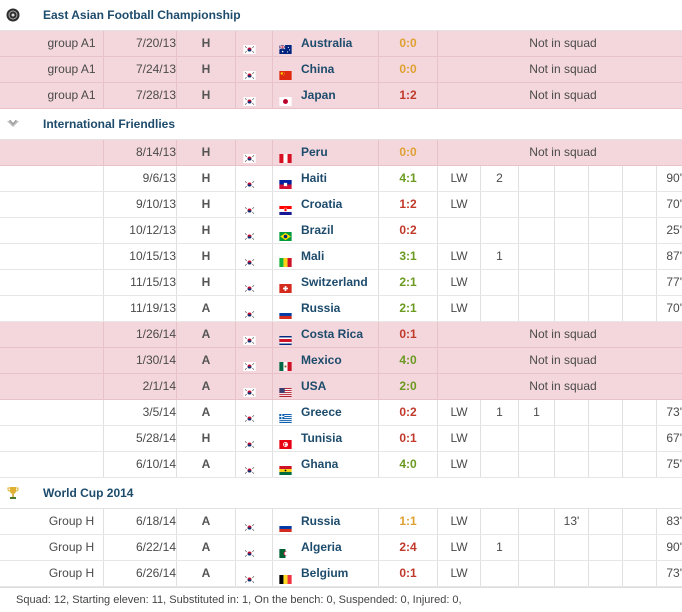 The height and width of the screenshot is (612, 682). I want to click on opponent-cell: Australia, so click(325, 43).